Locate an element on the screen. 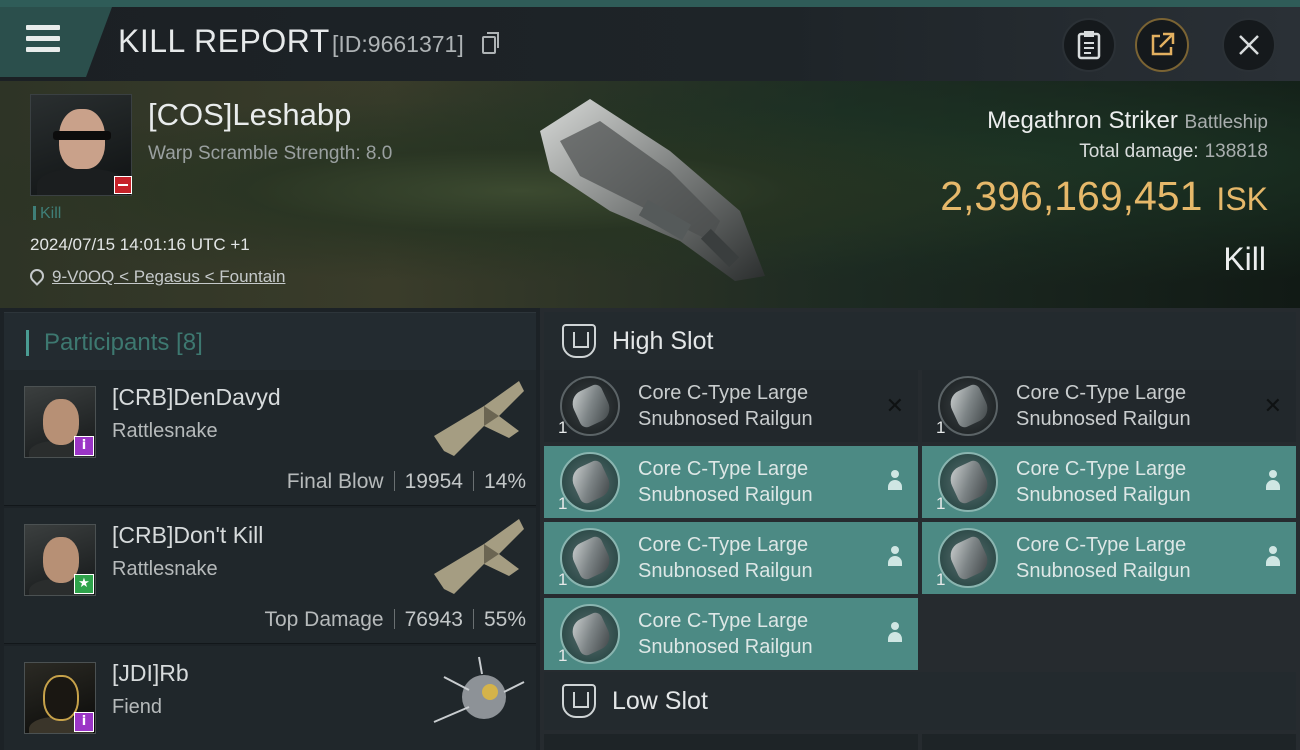 Image resolution: width=1300 pixels, height=750 pixels. page-title: KILL REPORT is located at coordinates (224, 41).